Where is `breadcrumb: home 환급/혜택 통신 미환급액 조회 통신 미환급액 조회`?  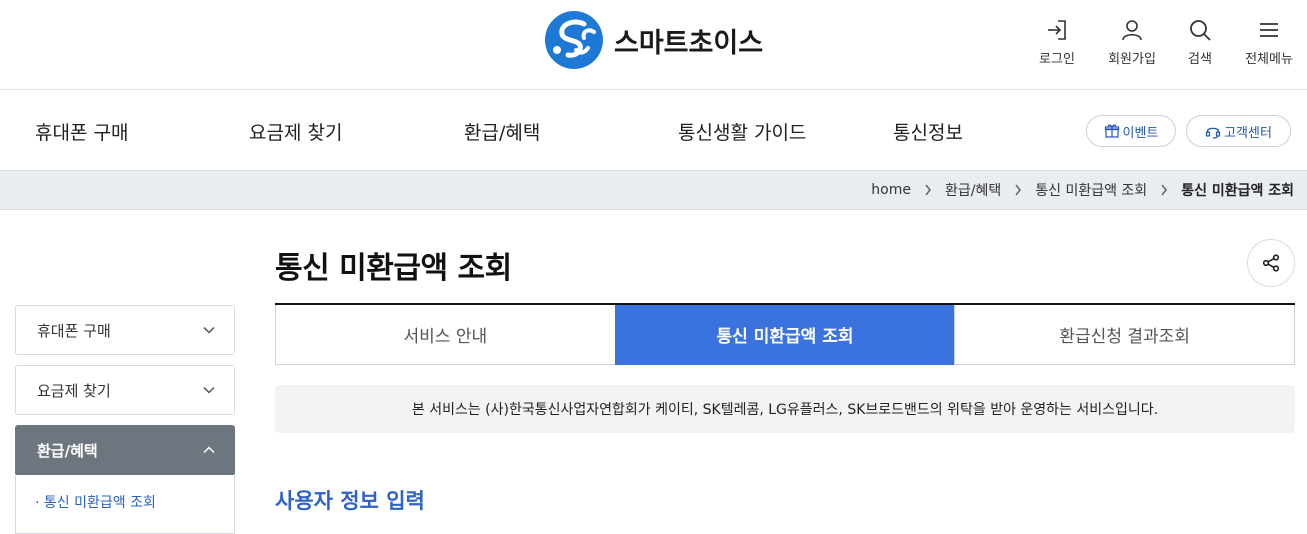
breadcrumb: home 환급/혜택 통신 미환급액 조회 통신 미환급액 조회 is located at coordinates (1082, 190).